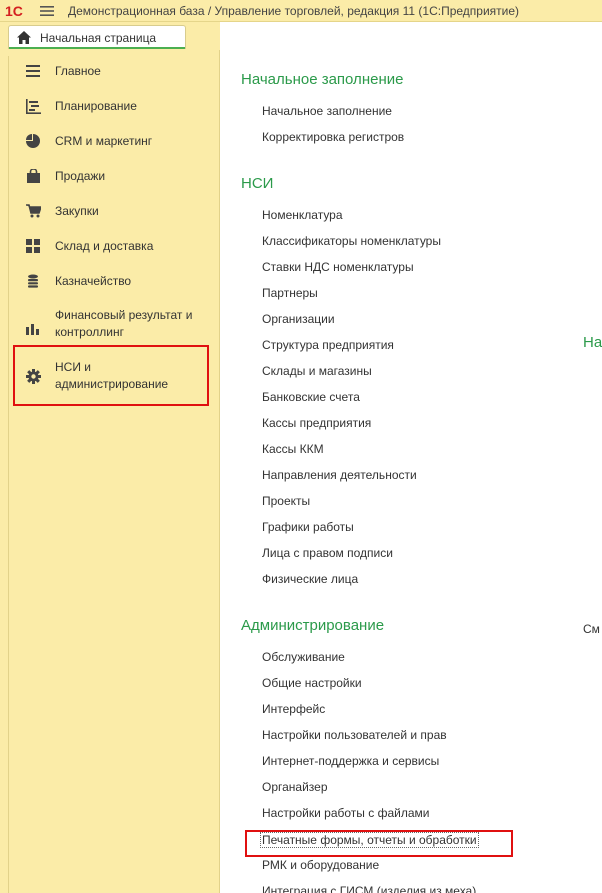 The height and width of the screenshot is (893, 602). What do you see at coordinates (295, 787) in the screenshot?
I see `link-organizer: Органайзер` at bounding box center [295, 787].